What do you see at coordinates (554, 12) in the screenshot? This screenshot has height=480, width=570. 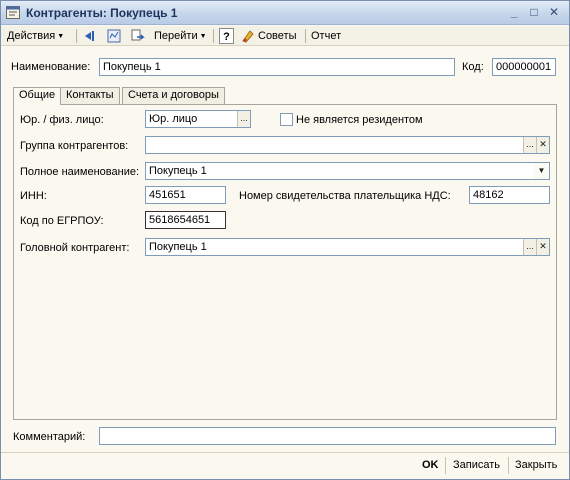 I see `close-window-button: ✕` at bounding box center [554, 12].